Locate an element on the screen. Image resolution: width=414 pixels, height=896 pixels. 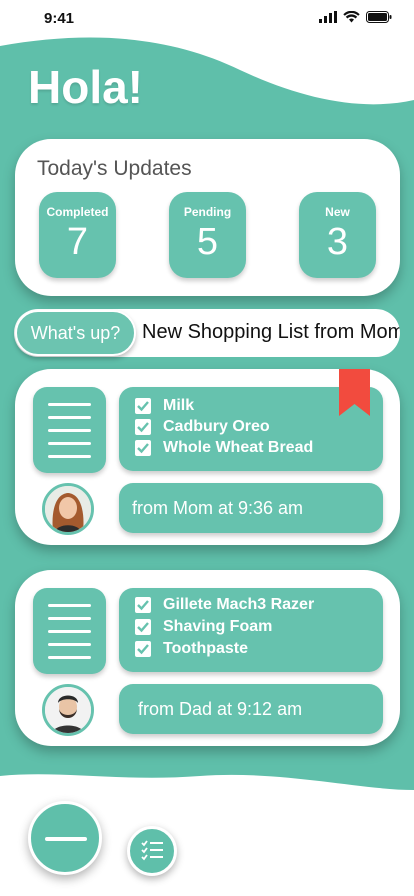
greeting-title: Hola! is located at coordinates (85, 87).